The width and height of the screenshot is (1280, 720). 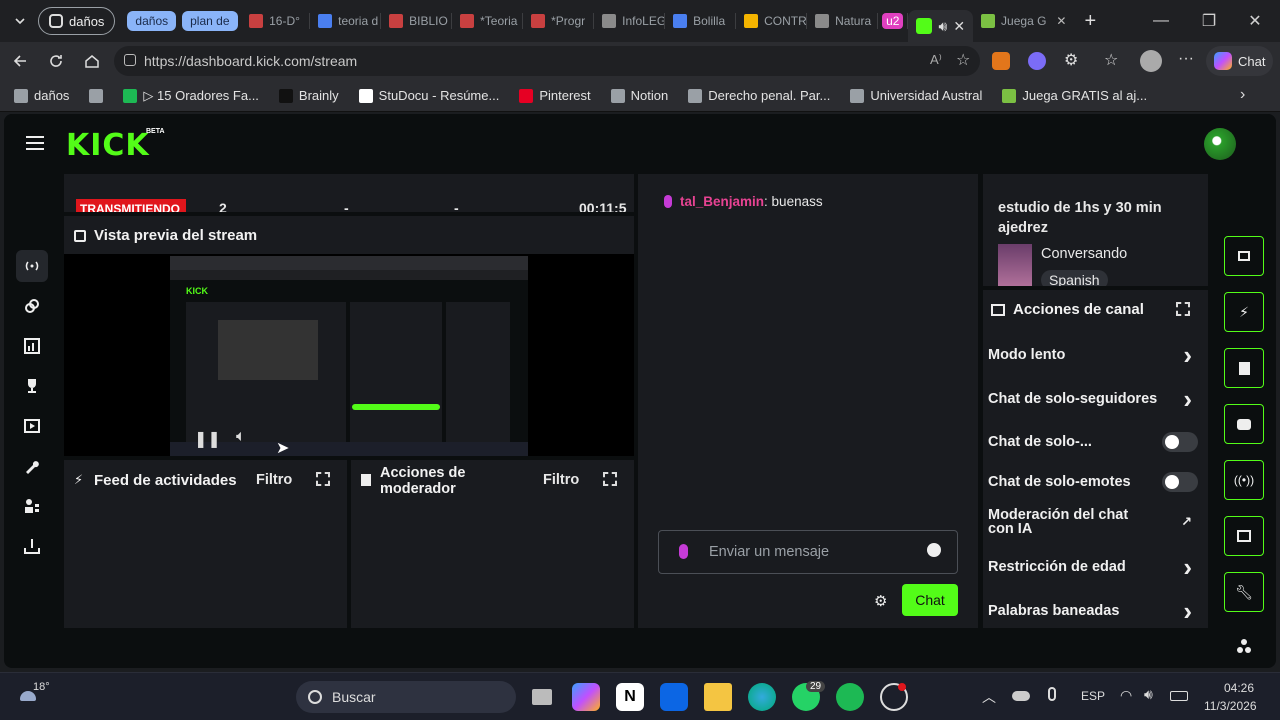 I want to click on new-tab-button: +, so click(x=1090, y=21).